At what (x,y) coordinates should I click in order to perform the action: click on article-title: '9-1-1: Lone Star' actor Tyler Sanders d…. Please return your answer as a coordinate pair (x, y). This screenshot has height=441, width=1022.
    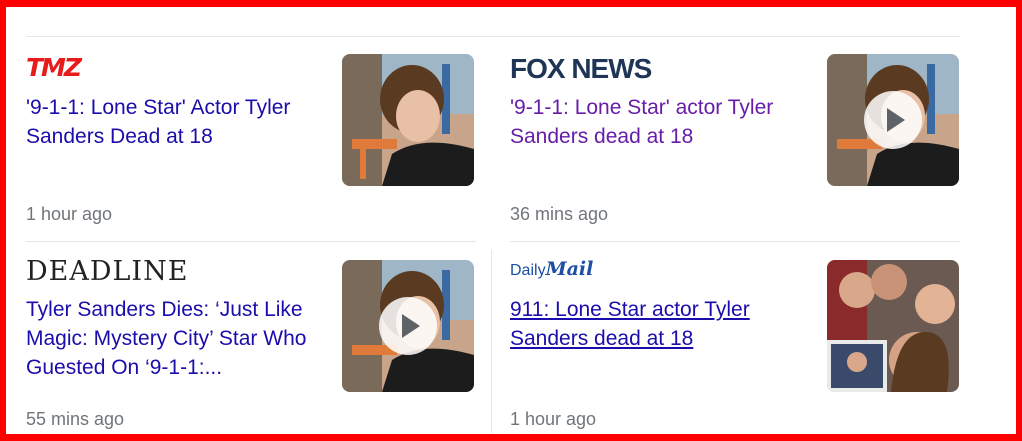
    Looking at the image, I should click on (660, 122).